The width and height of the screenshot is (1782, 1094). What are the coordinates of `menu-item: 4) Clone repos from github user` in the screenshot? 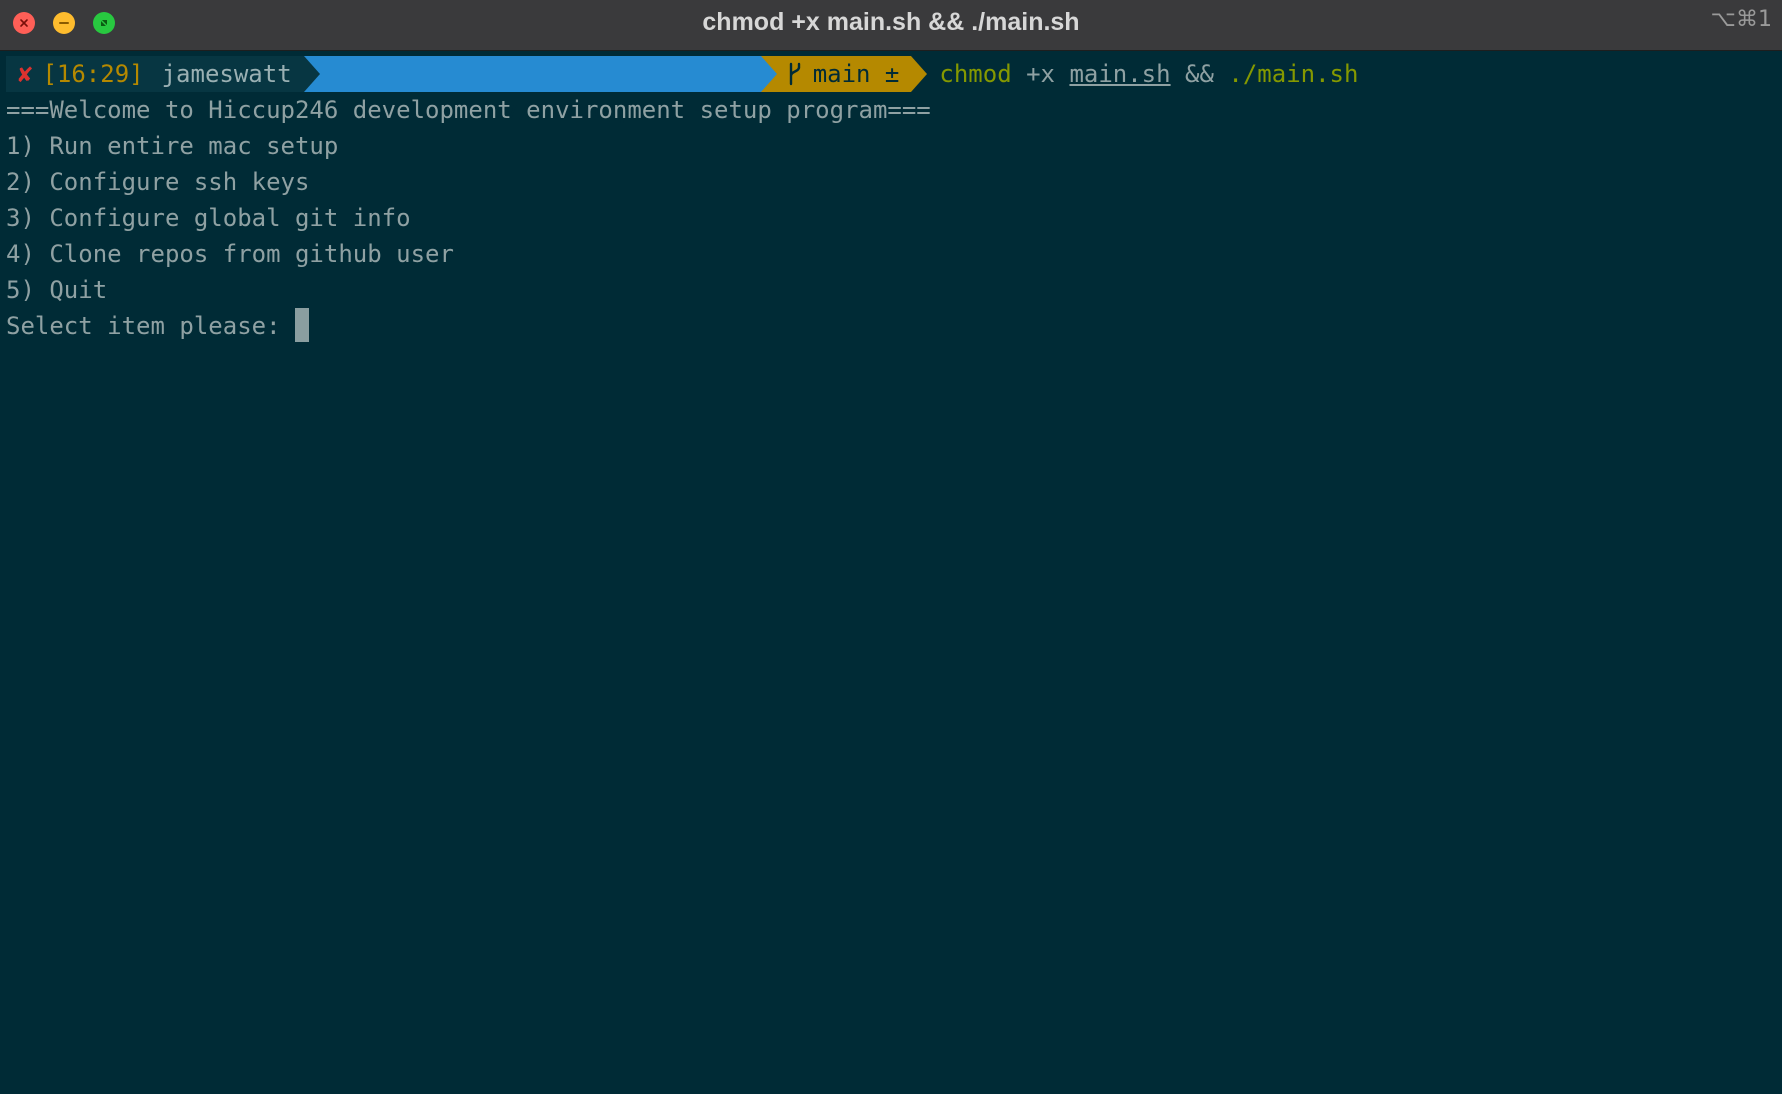 It's located at (230, 254).